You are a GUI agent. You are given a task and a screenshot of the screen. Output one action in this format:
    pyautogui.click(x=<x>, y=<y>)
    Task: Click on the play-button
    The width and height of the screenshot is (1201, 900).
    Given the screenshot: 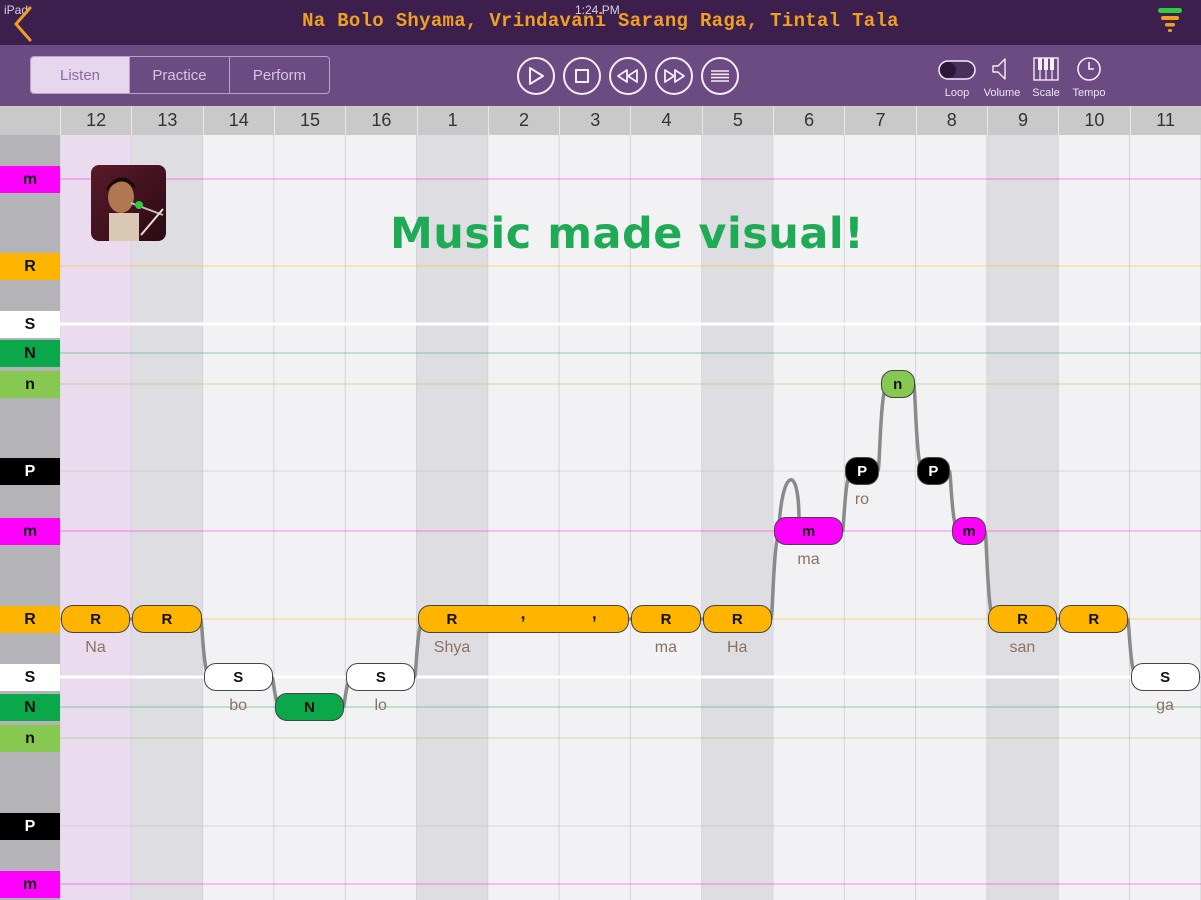 What is the action you would take?
    pyautogui.click(x=536, y=76)
    